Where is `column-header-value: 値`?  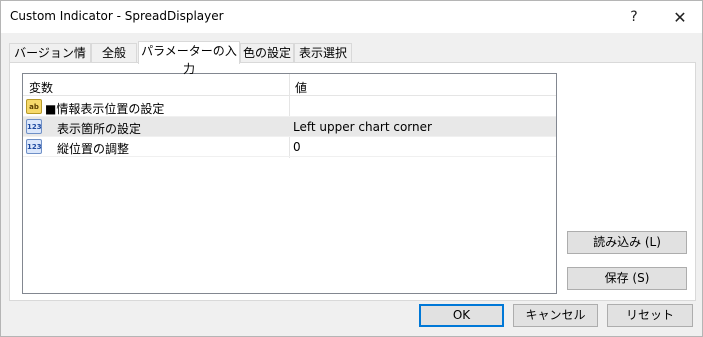
column-header-value: 値 is located at coordinates (301, 87).